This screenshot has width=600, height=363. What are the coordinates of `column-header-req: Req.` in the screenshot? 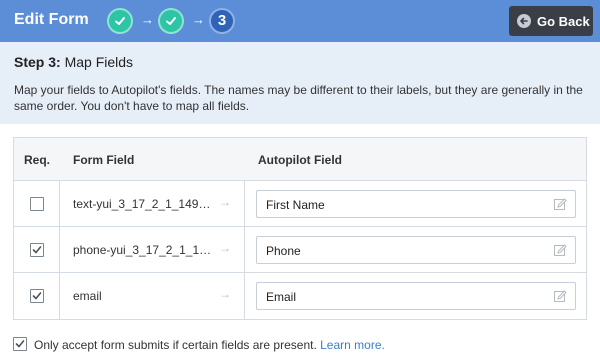 It's located at (37, 160).